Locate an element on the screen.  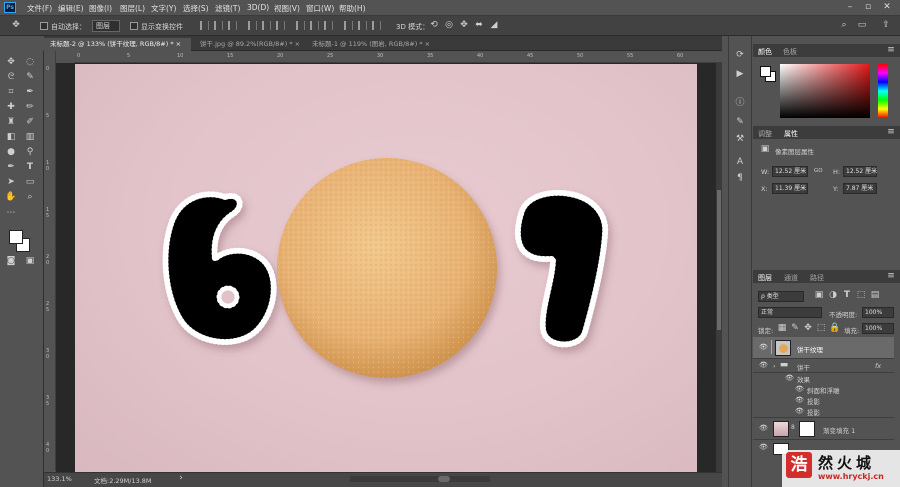
auto-select-dropdown: 图层 is located at coordinates (106, 26).